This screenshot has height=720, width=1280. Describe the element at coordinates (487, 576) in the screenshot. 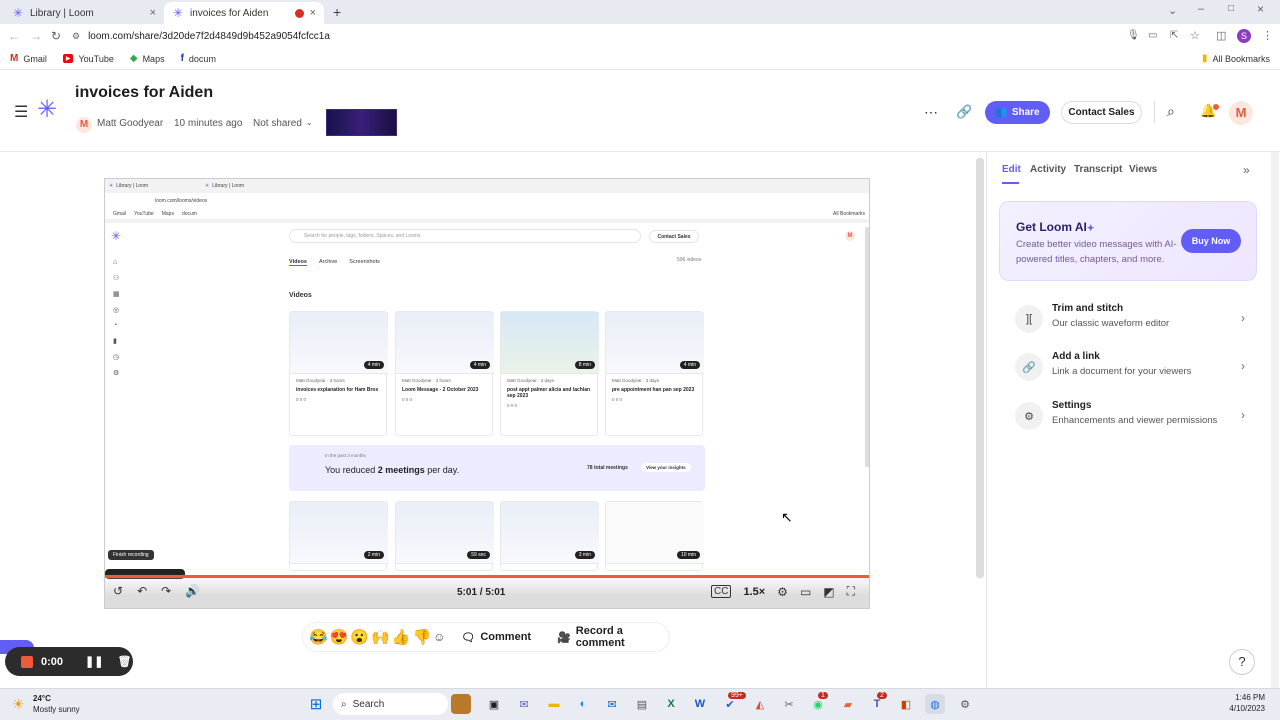

I see `progress-bar` at that location.